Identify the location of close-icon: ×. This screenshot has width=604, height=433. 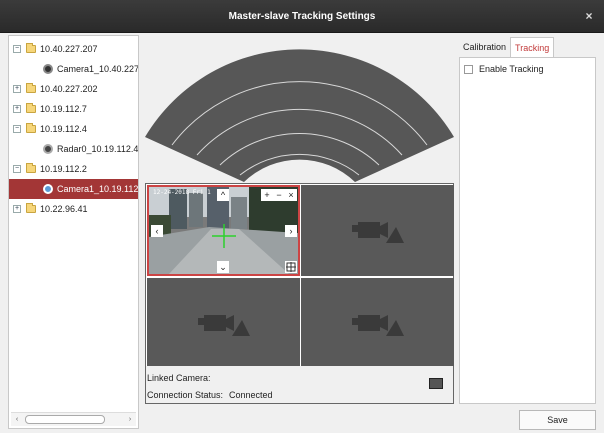
(589, 16).